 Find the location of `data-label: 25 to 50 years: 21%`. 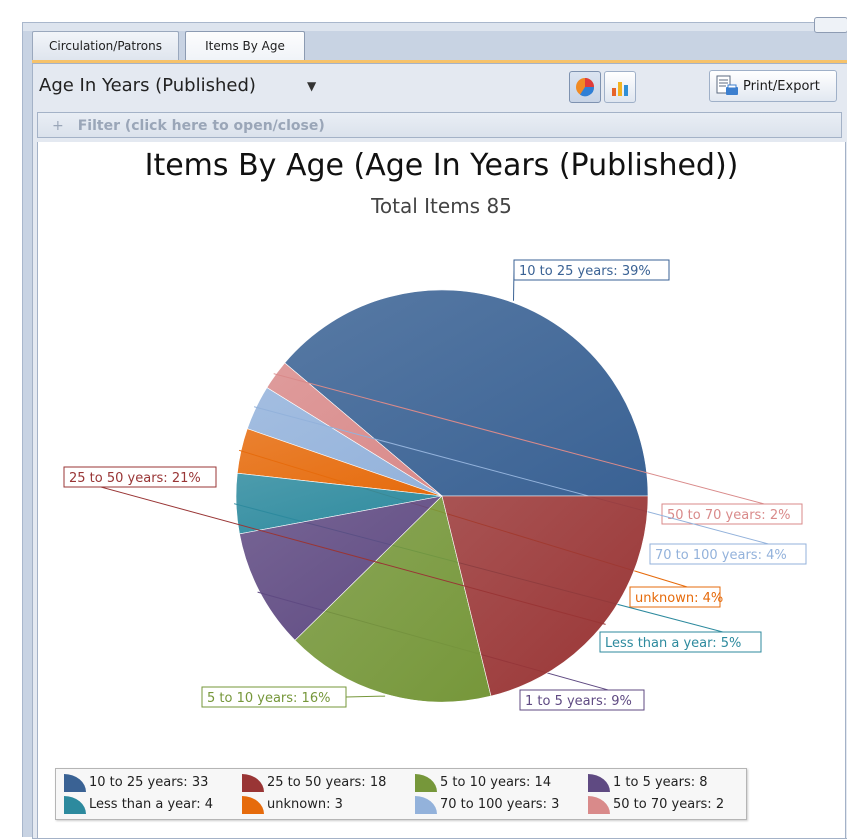

data-label: 25 to 50 years: 21% is located at coordinates (135, 478).